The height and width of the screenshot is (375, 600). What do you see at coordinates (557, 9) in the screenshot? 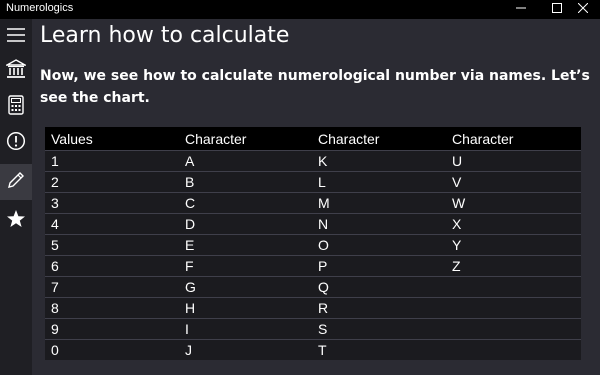
I see `maximize-icon` at bounding box center [557, 9].